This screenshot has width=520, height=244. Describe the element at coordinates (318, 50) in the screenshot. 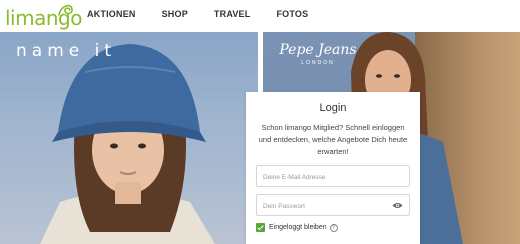

I see `pepe-jeans-wordmark: Pepe Jeans` at that location.